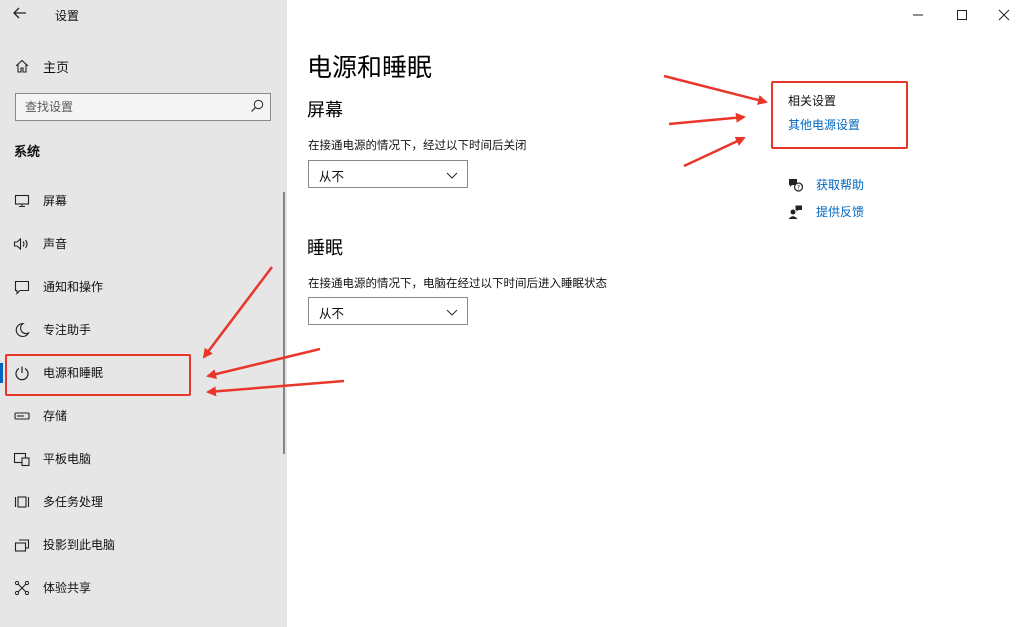 This screenshot has height=627, width=1024. Describe the element at coordinates (840, 184) in the screenshot. I see `get-help-label: 获取帮助` at that location.